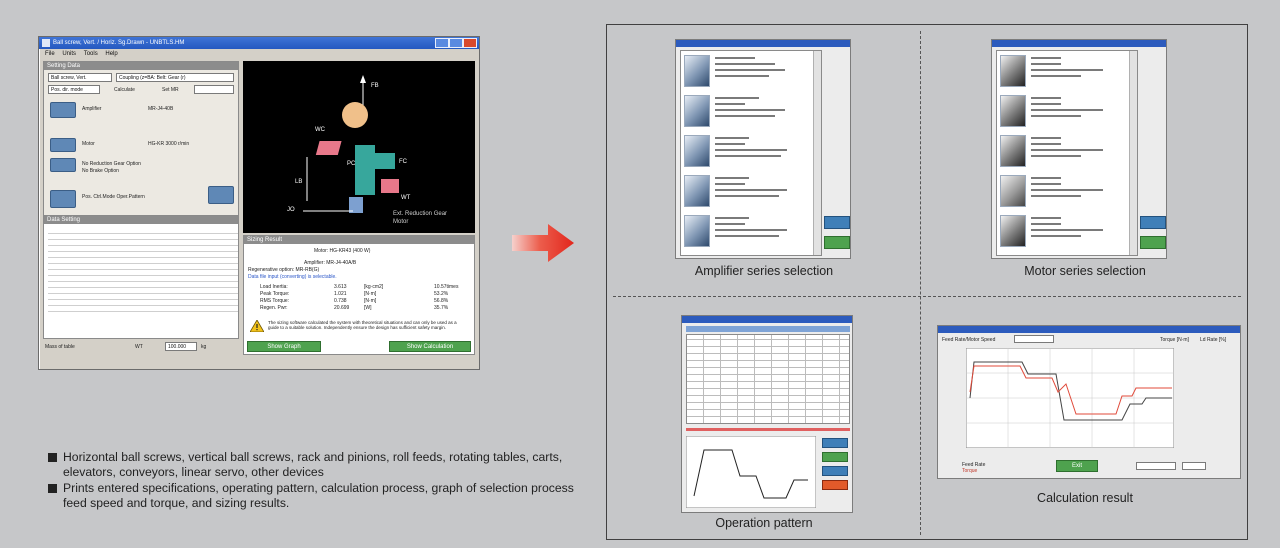  I want to click on result-row-value: 0.738, so click(340, 301).